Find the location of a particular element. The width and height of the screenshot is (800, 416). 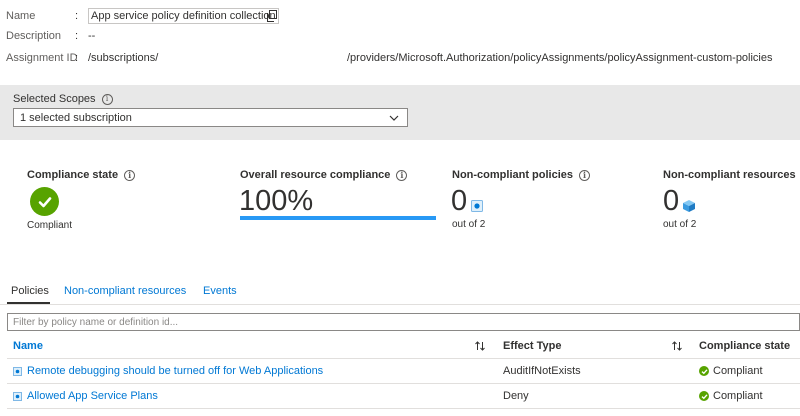

tabs-divider is located at coordinates (400, 304).